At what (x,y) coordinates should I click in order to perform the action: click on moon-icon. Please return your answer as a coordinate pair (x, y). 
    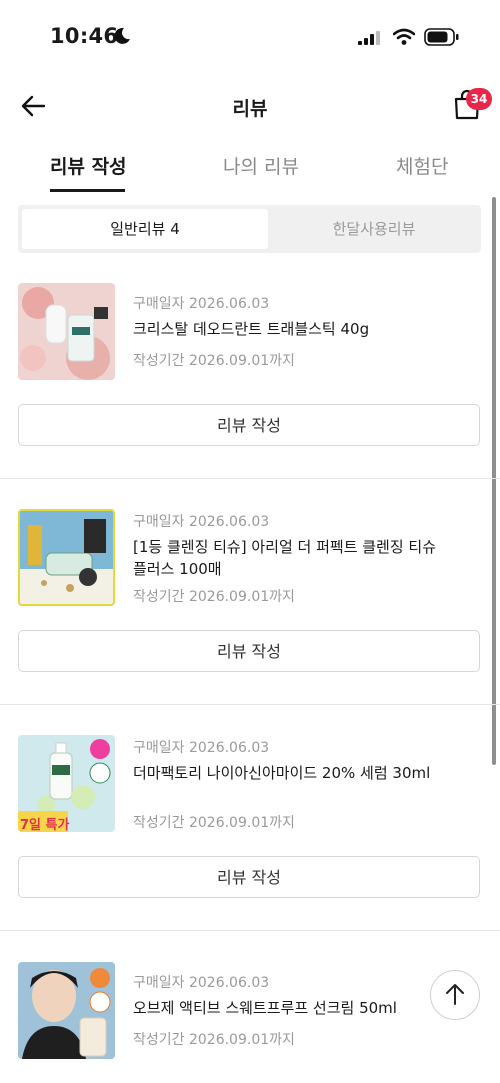
    Looking at the image, I should click on (122, 35).